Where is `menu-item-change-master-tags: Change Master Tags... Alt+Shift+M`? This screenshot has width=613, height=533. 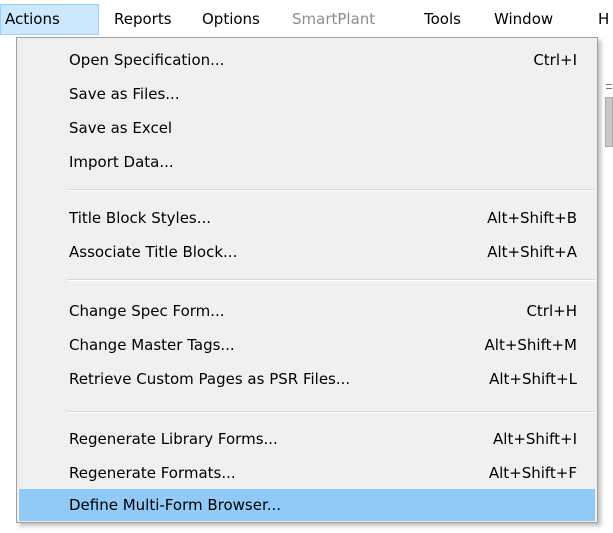
menu-item-change-master-tags: Change Master Tags... Alt+Shift+M is located at coordinates (307, 345).